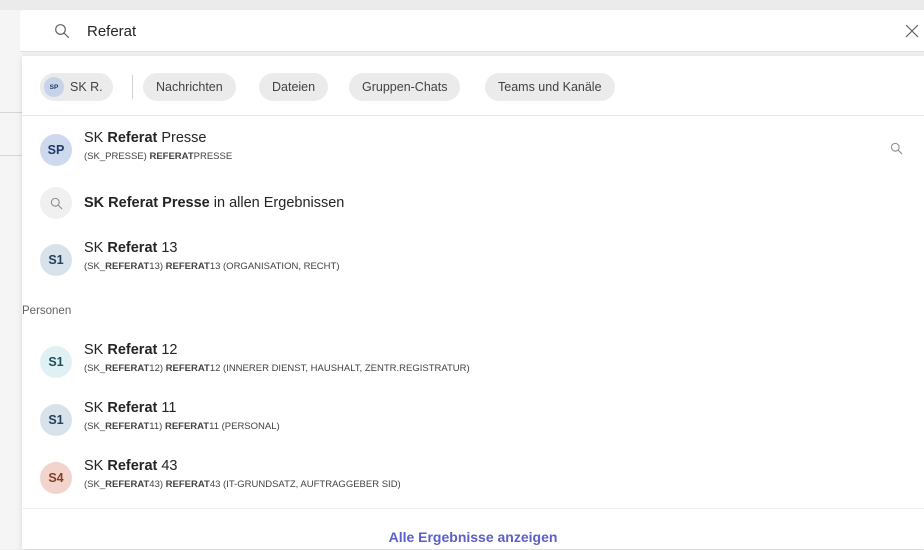 The width and height of the screenshot is (924, 550). What do you see at coordinates (130, 408) in the screenshot?
I see `result-title: SK Referat 11` at bounding box center [130, 408].